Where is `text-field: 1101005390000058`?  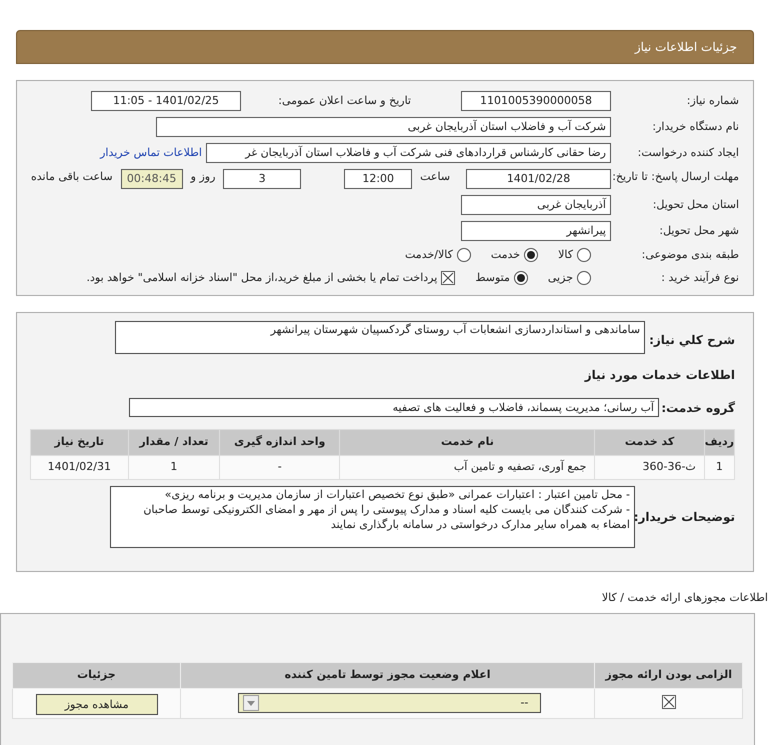
text-field: 1101005390000058 is located at coordinates (536, 101).